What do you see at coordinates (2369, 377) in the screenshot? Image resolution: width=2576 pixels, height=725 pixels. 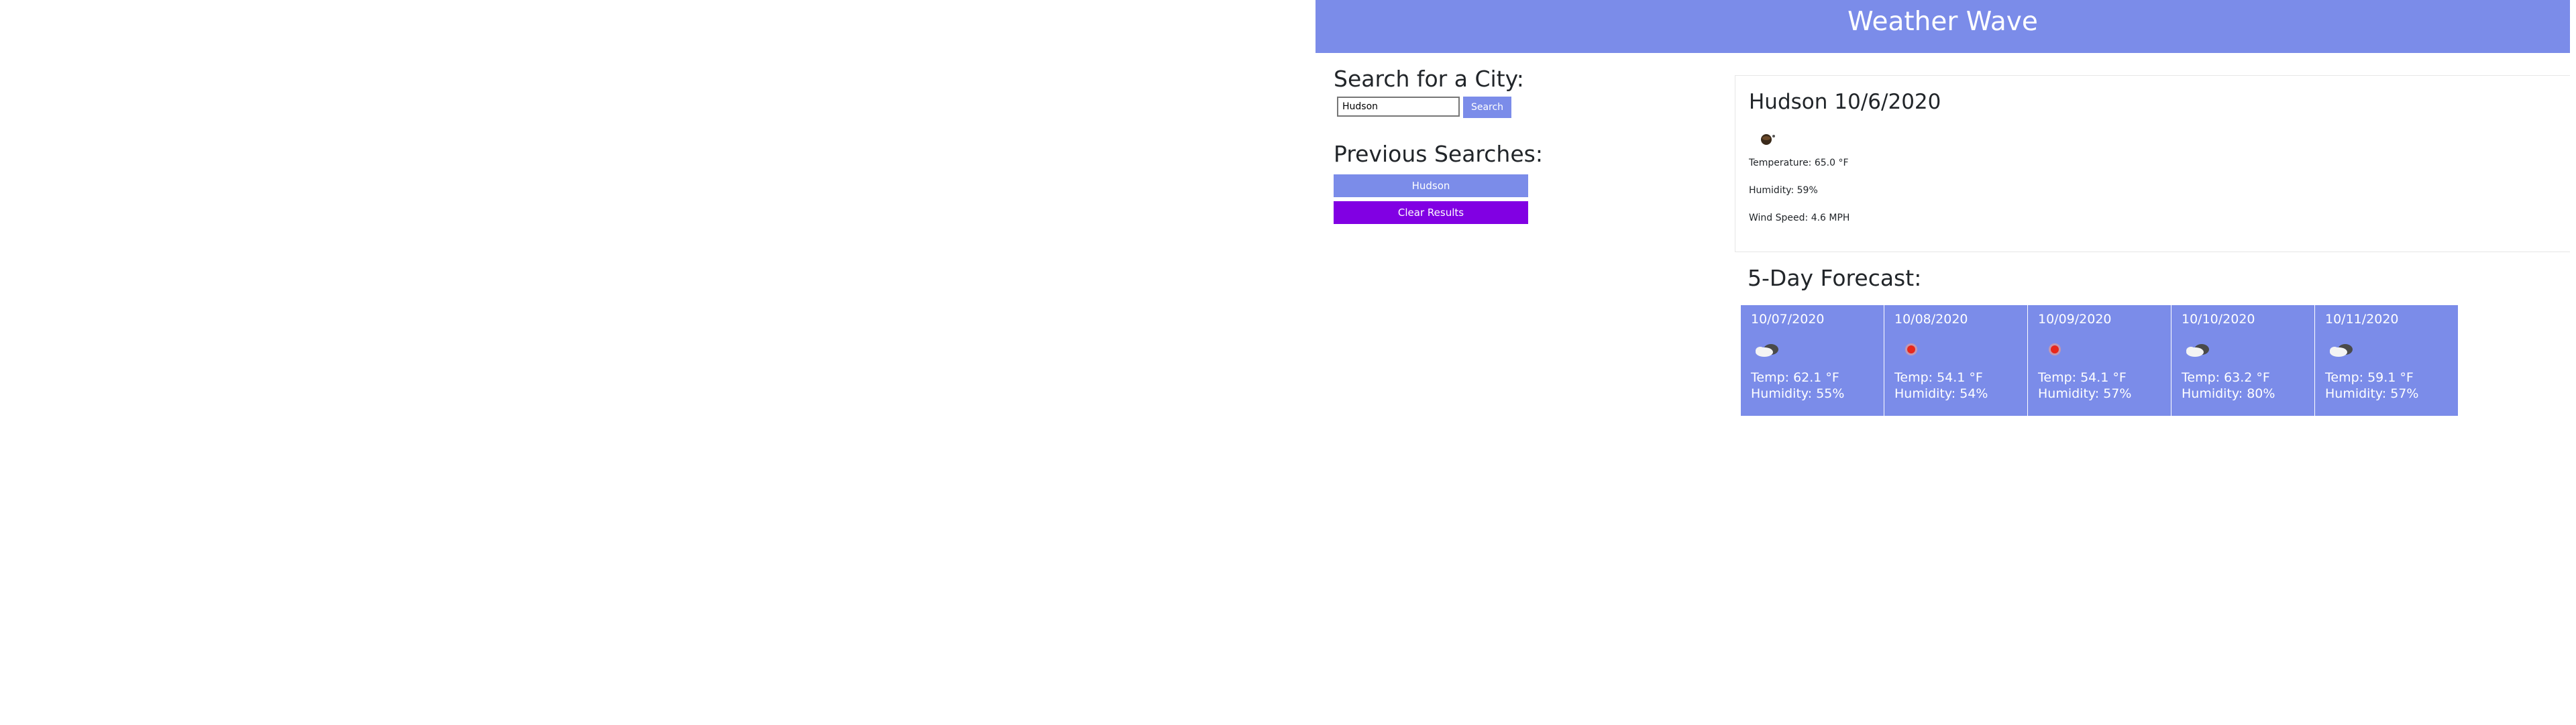 I see `forecast-temp: Temp: 59.1 °F` at bounding box center [2369, 377].